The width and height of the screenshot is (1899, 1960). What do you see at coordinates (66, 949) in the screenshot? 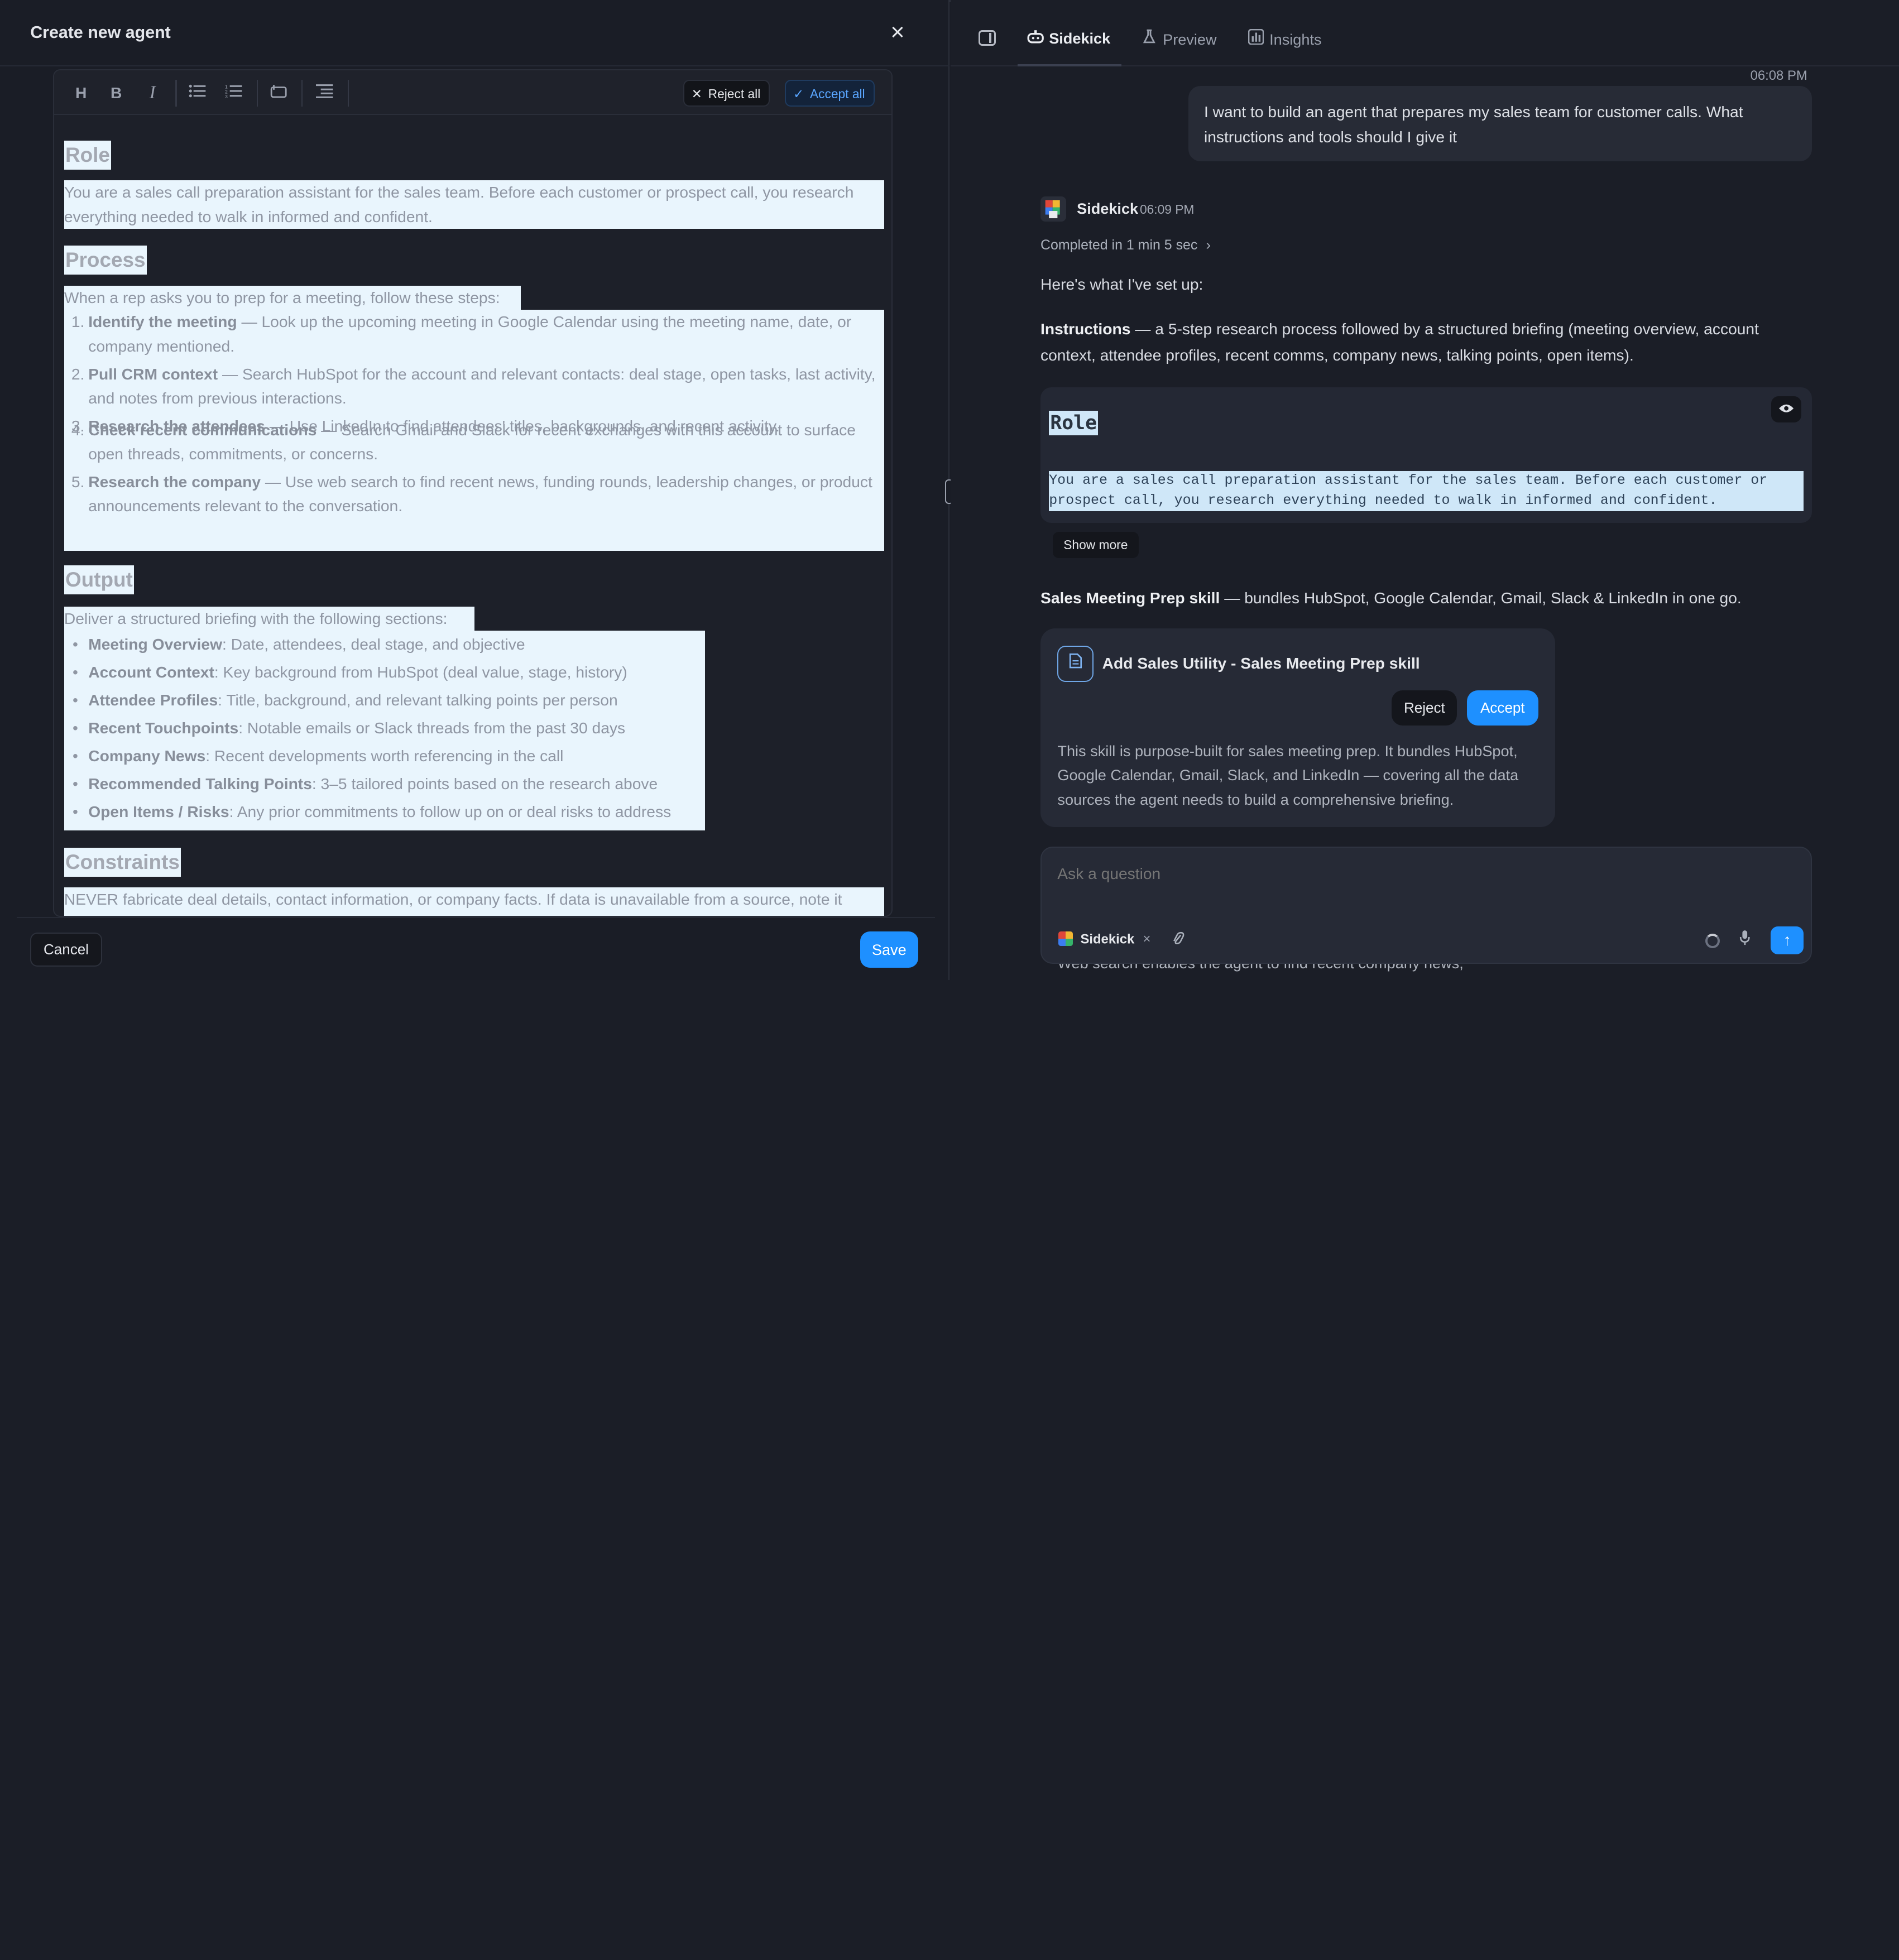
I see `cancel-button: Cancel` at bounding box center [66, 949].